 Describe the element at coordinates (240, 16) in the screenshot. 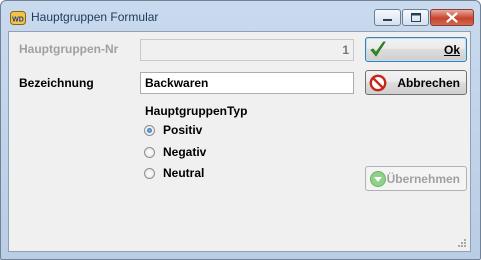

I see `title-bar: WD Hauptgruppen Formular` at that location.